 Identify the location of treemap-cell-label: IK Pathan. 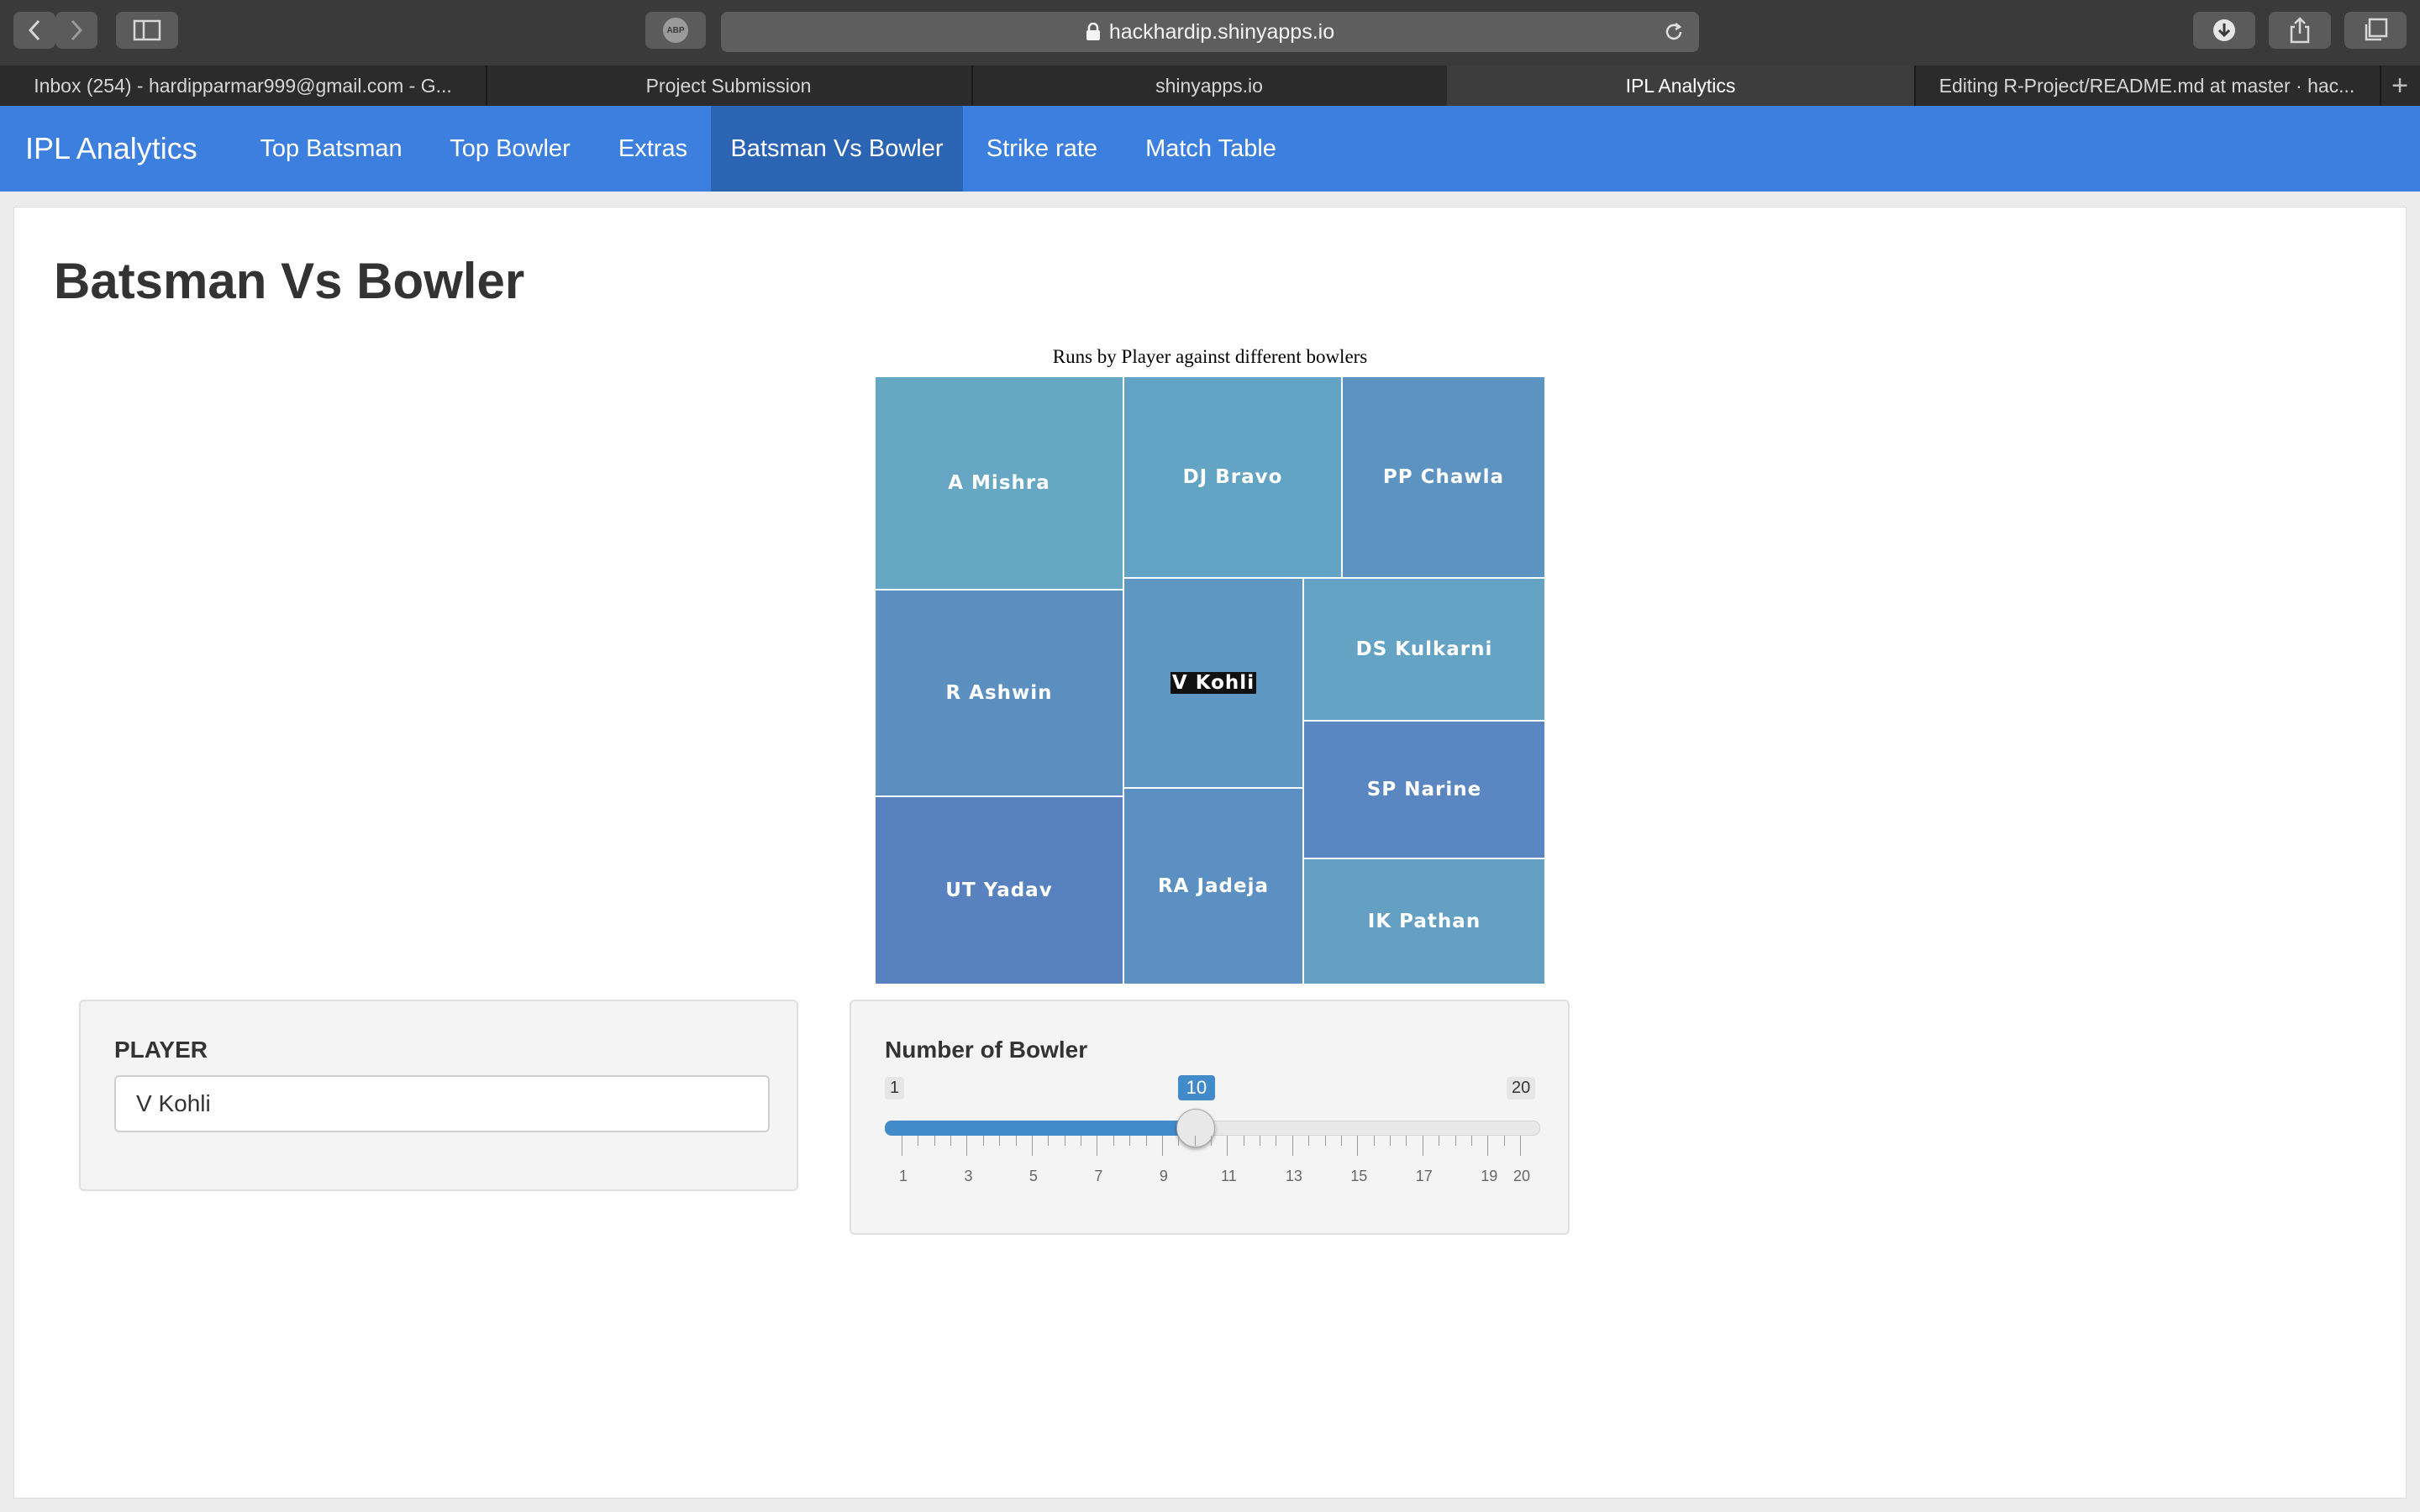
(1424, 921).